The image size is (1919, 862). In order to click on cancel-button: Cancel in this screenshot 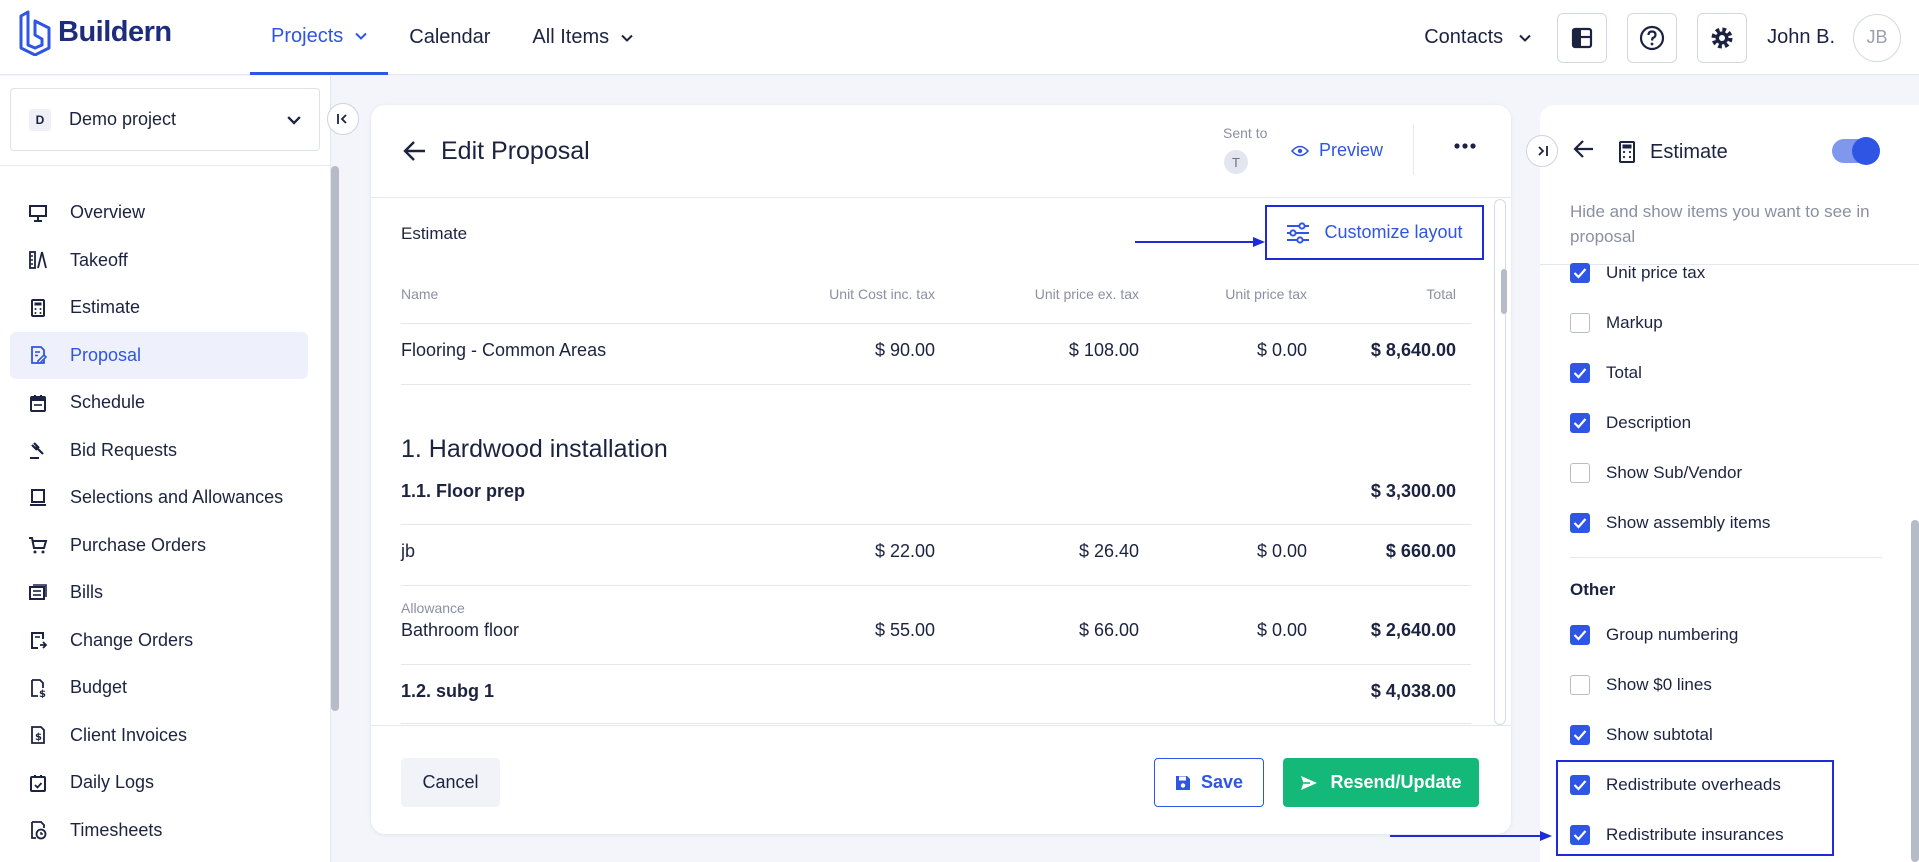, I will do `click(450, 782)`.